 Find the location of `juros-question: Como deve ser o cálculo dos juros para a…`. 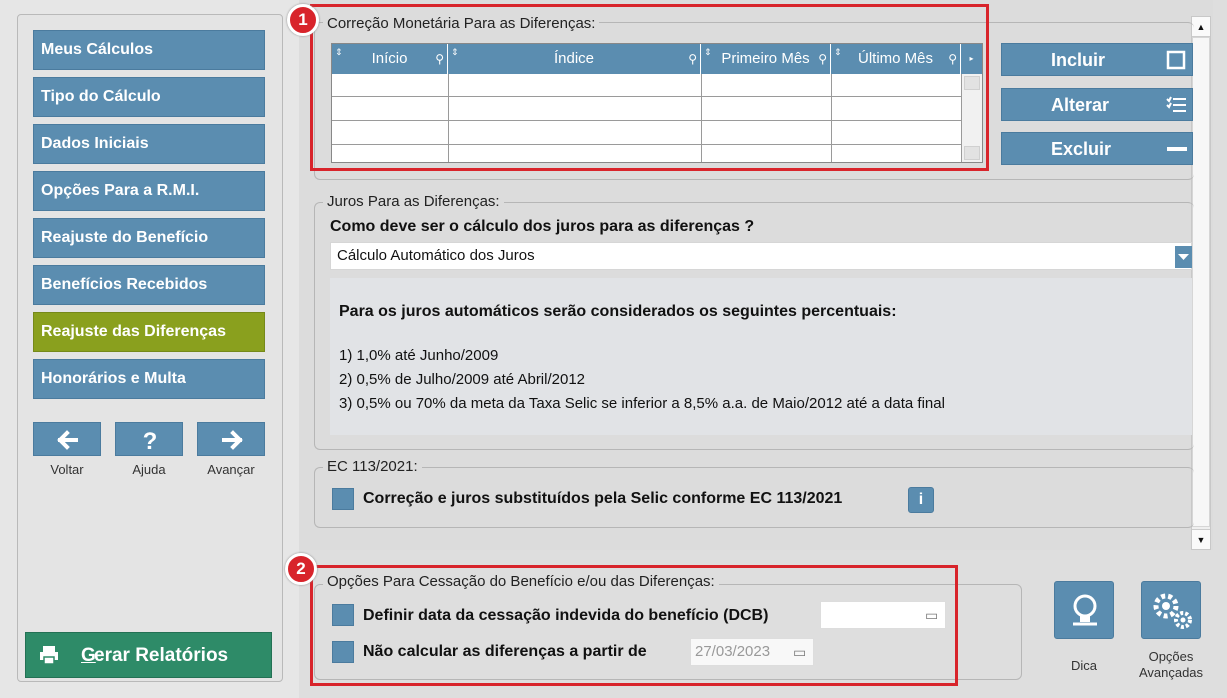

juros-question: Como deve ser o cálculo dos juros para a… is located at coordinates (542, 226).